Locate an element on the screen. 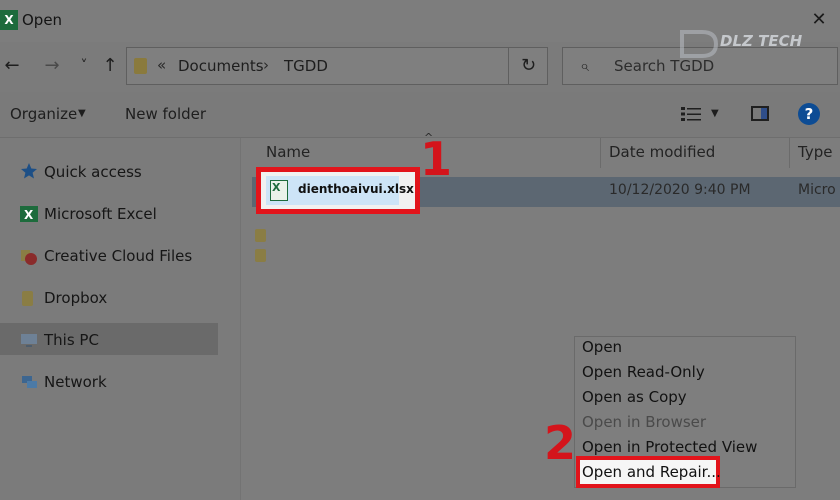 Image resolution: width=840 pixels, height=500 pixels. organize-button: Organize is located at coordinates (43, 114).